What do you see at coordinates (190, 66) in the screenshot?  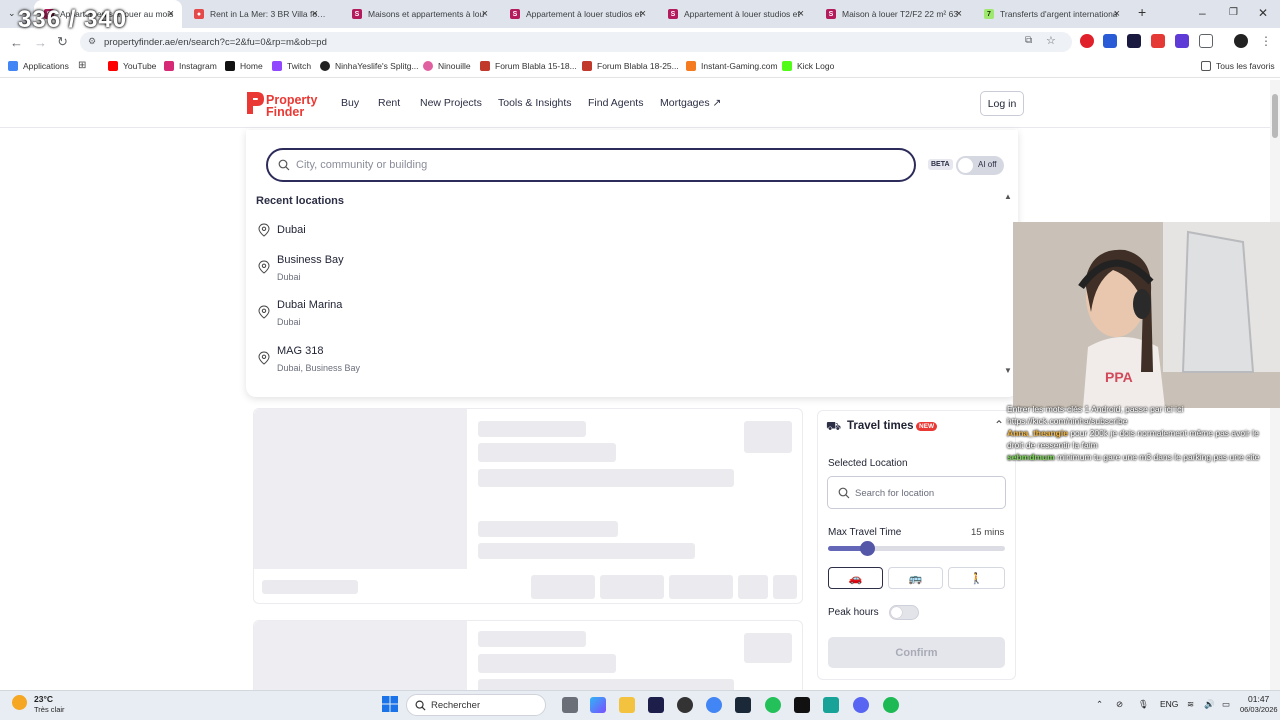 I see `bookmark-instagram: Instagram` at bounding box center [190, 66].